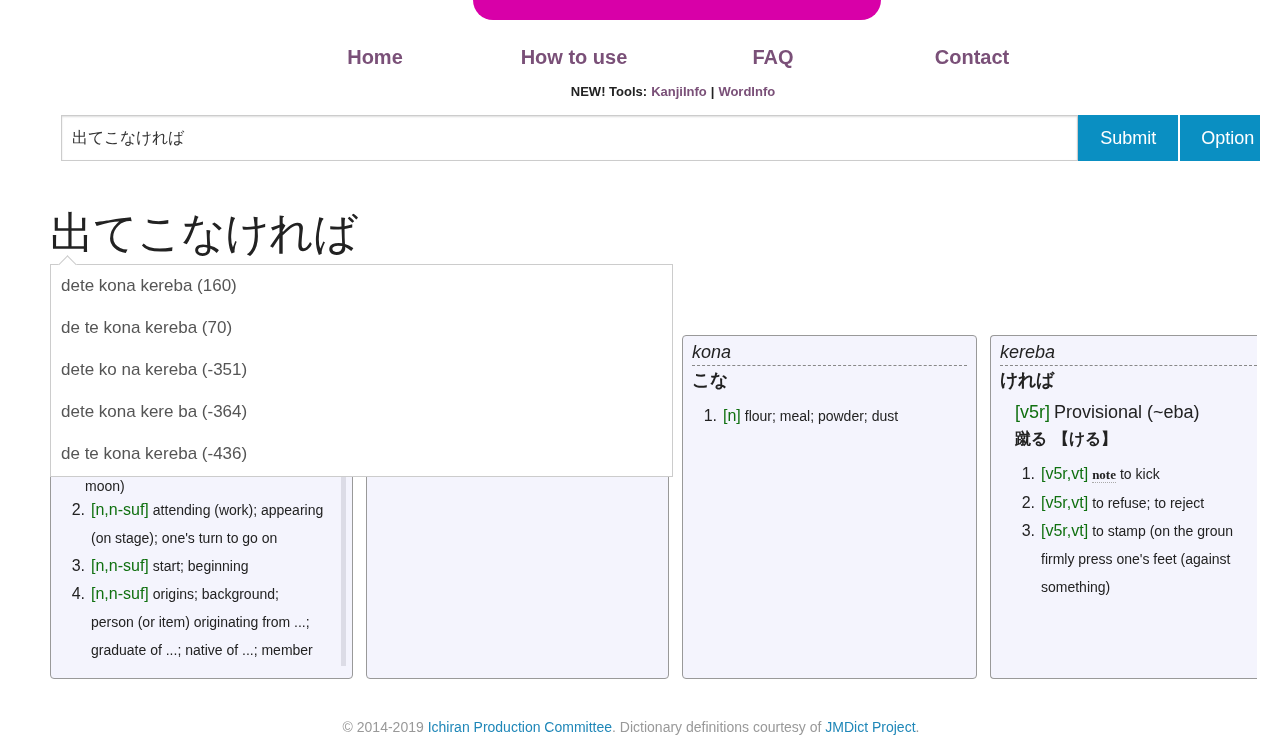 The image size is (1262, 742). What do you see at coordinates (574, 60) in the screenshot?
I see `nav-link: How to use` at bounding box center [574, 60].